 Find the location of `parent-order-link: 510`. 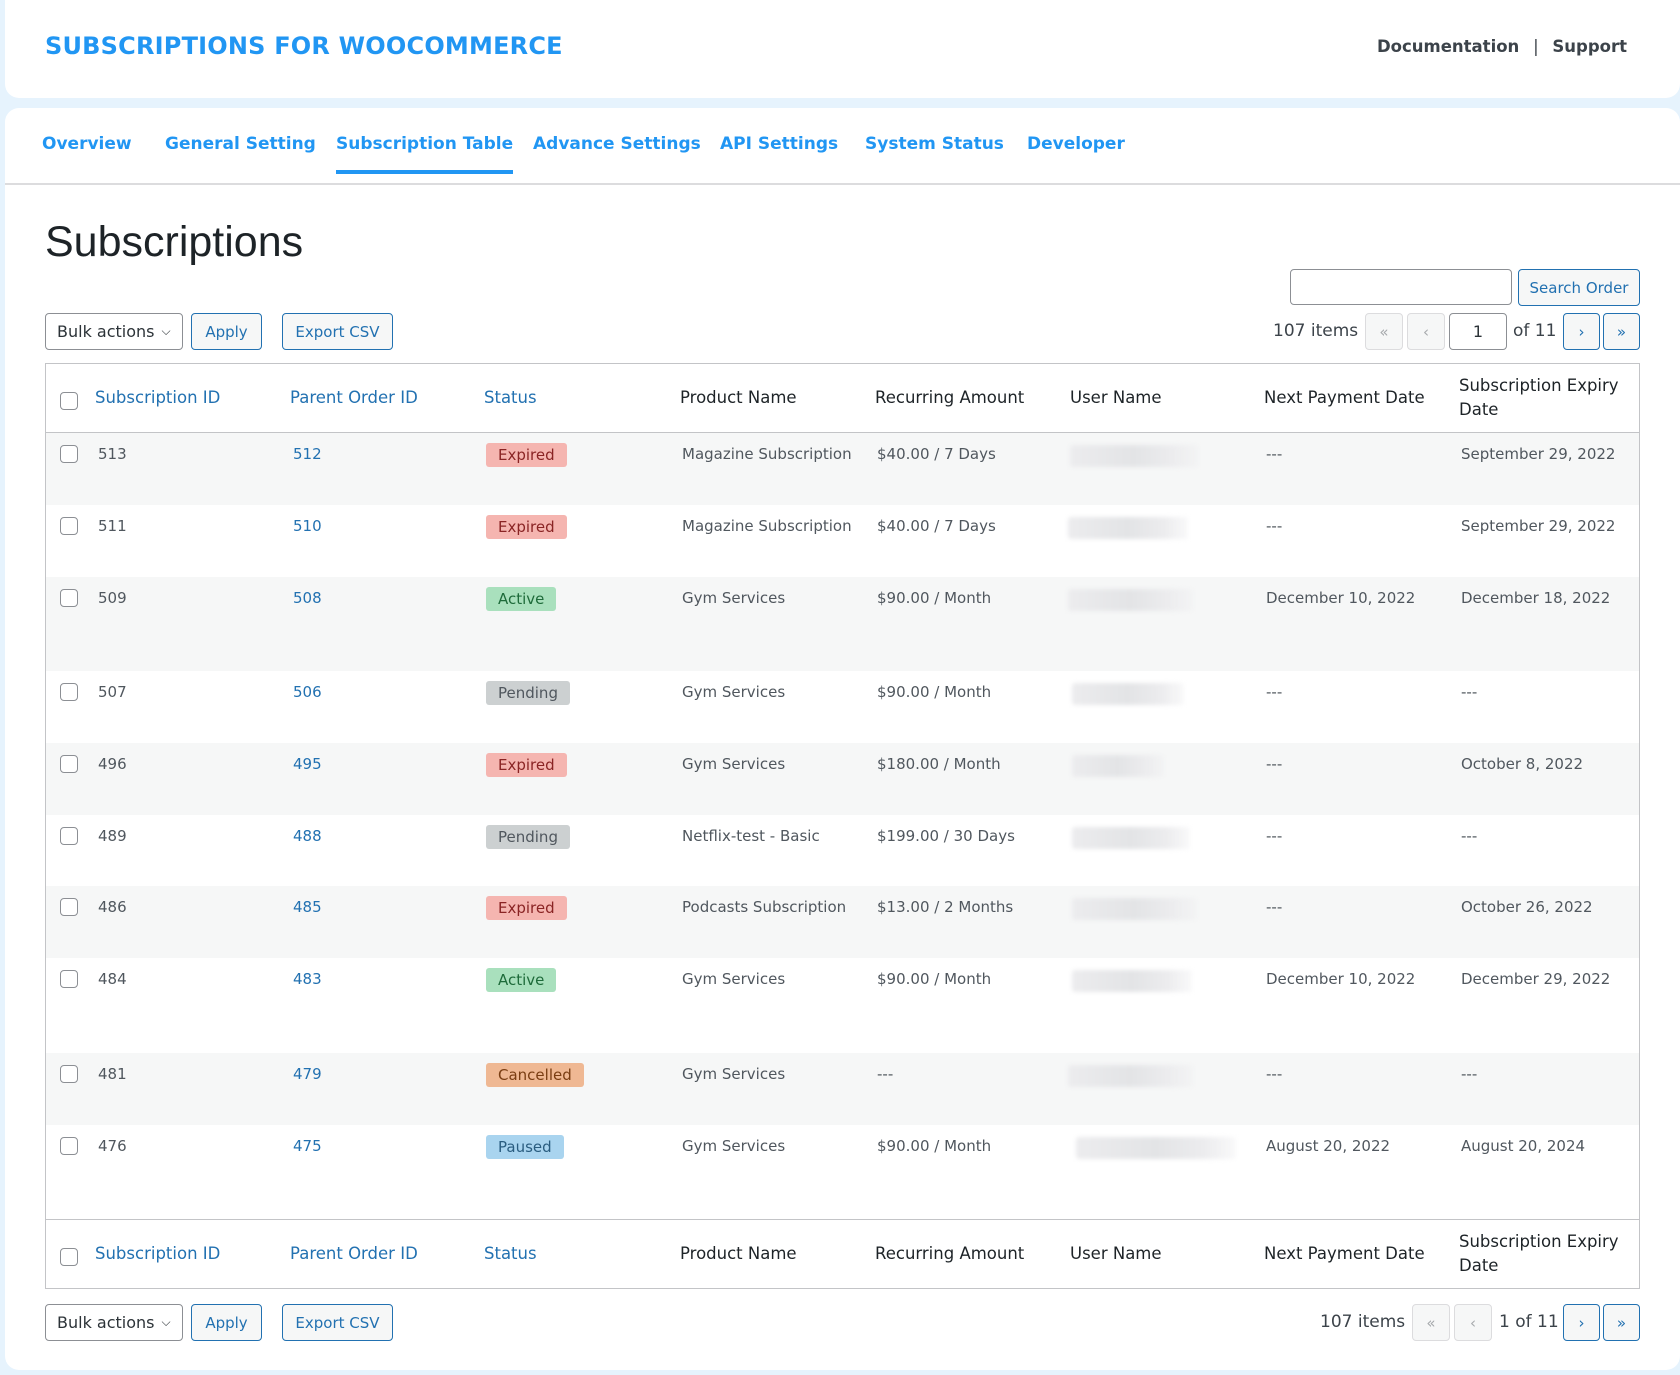

parent-order-link: 510 is located at coordinates (307, 526).